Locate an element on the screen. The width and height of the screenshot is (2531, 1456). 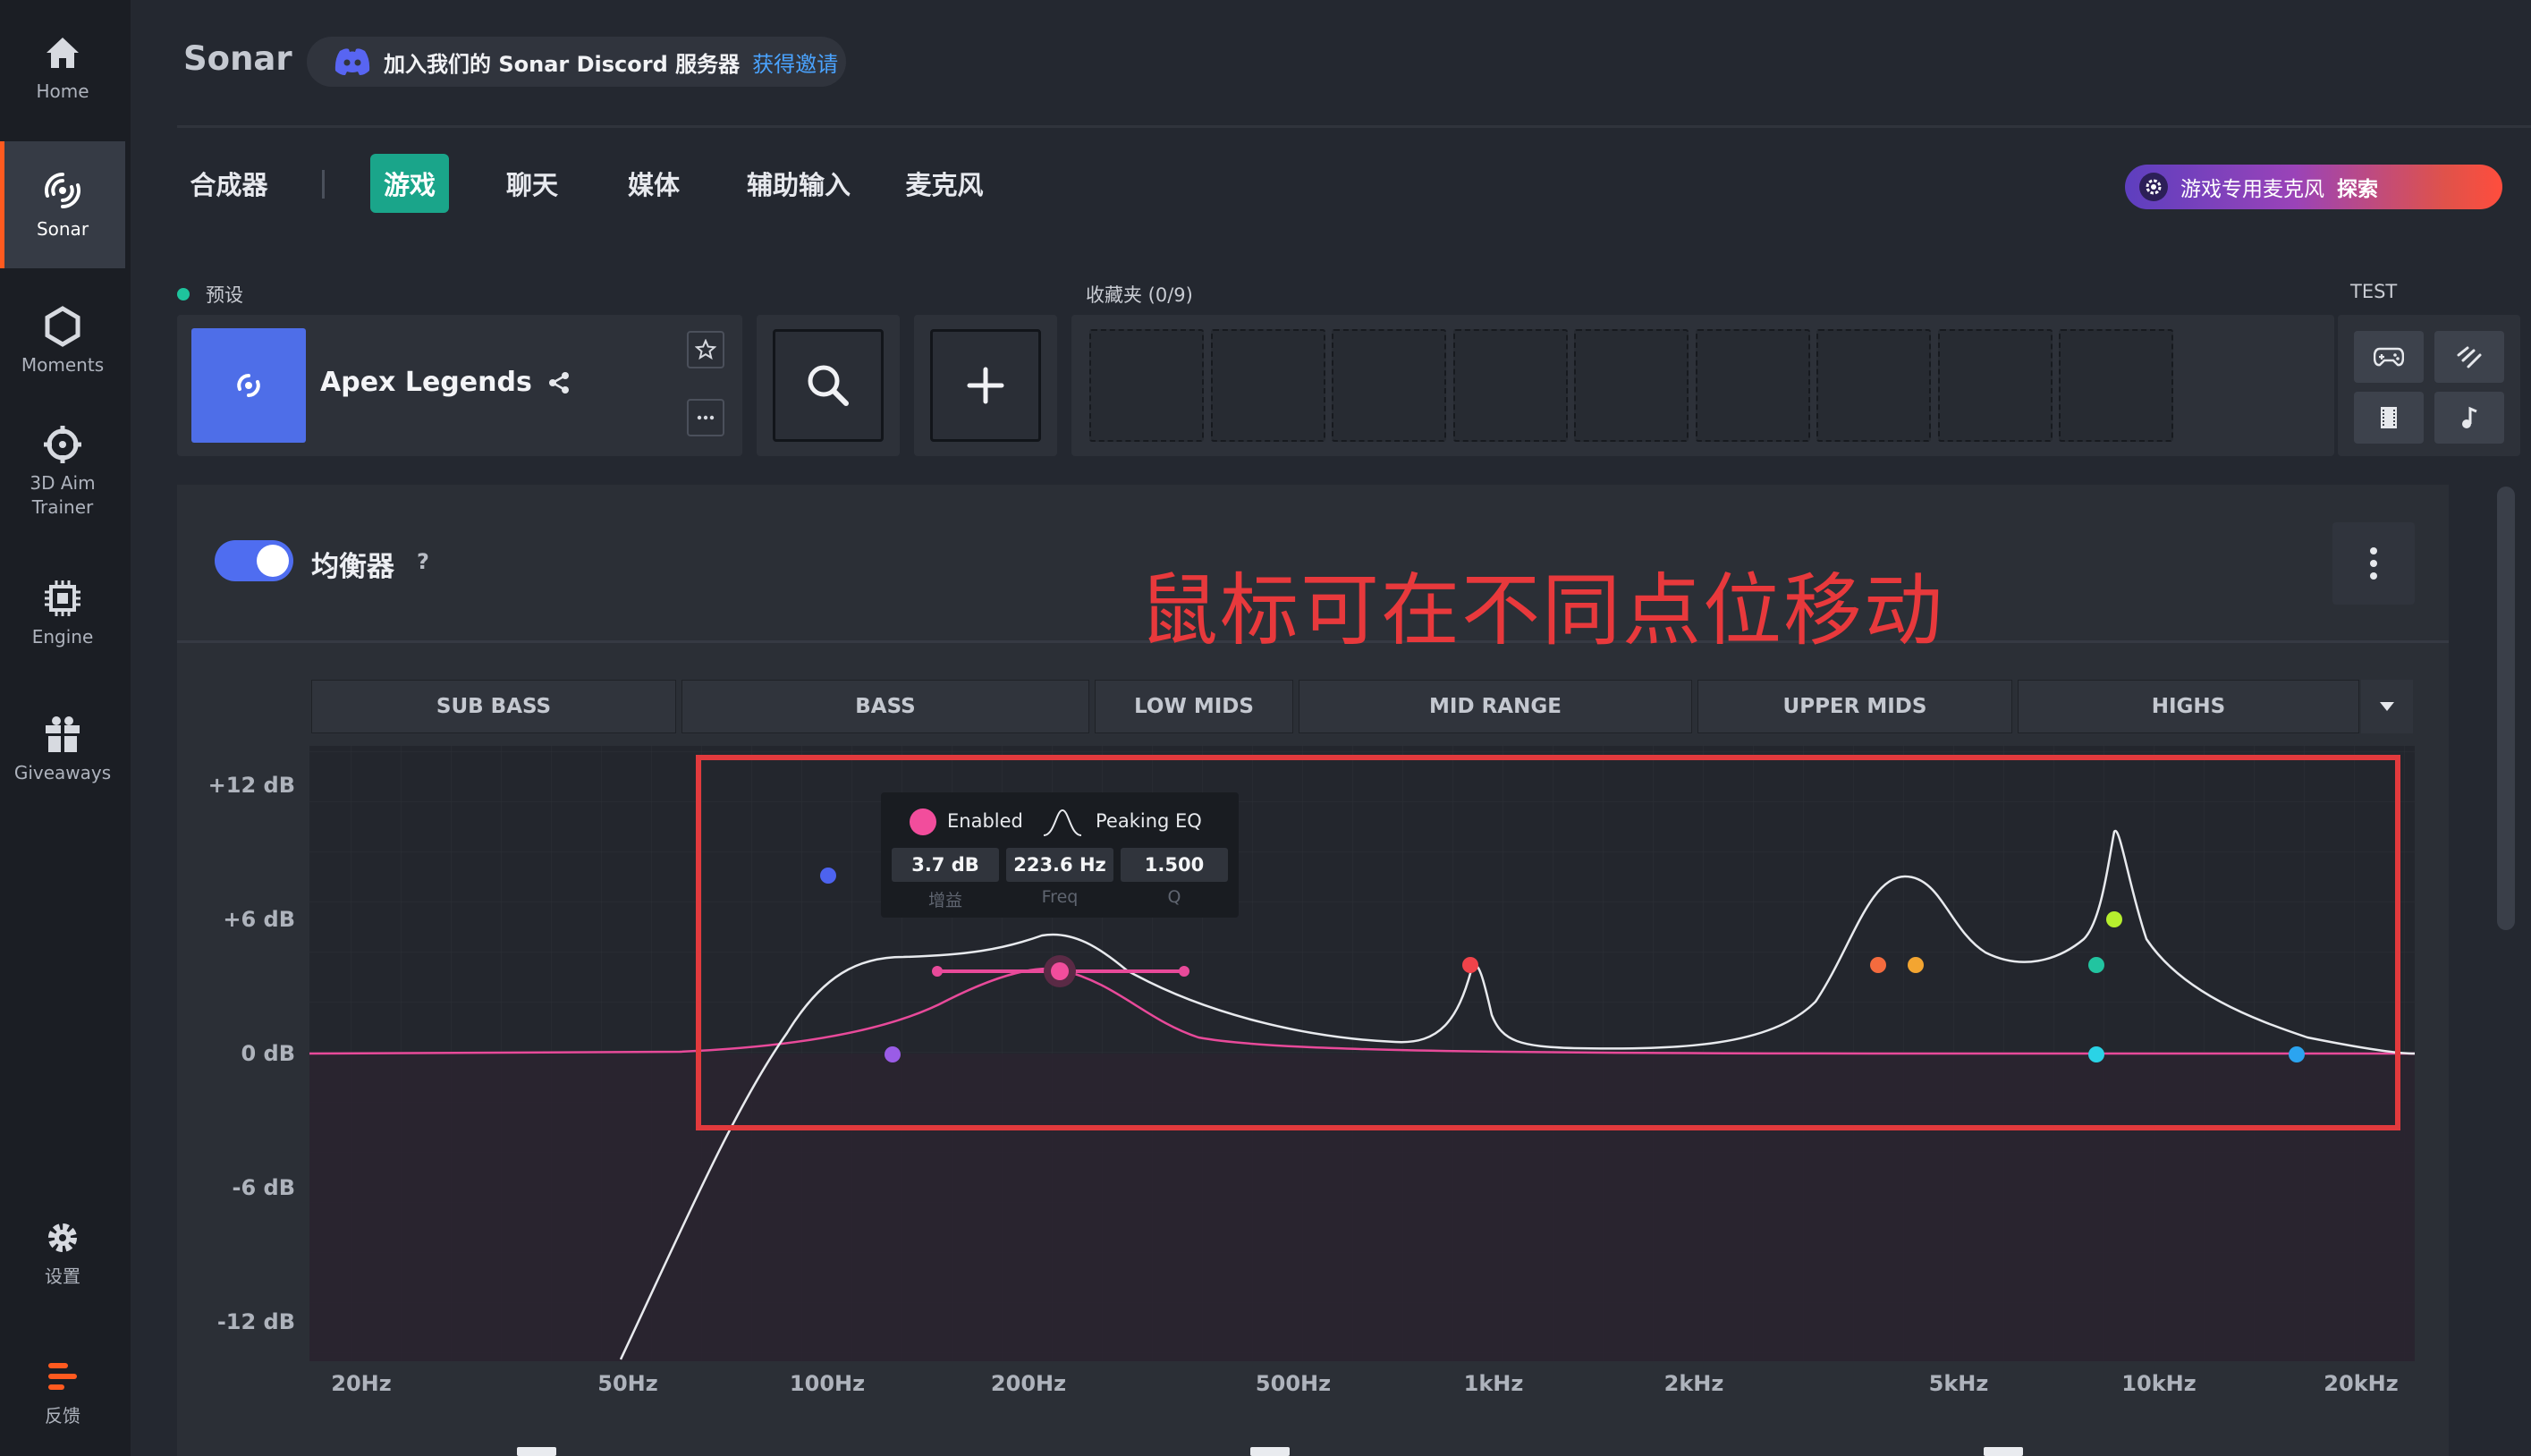
freq-caption: Freq is located at coordinates (1060, 897).